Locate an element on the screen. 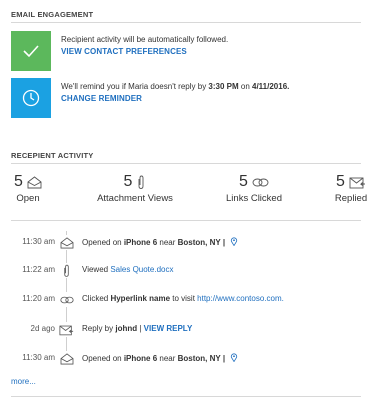  clock-icon is located at coordinates (31, 98).